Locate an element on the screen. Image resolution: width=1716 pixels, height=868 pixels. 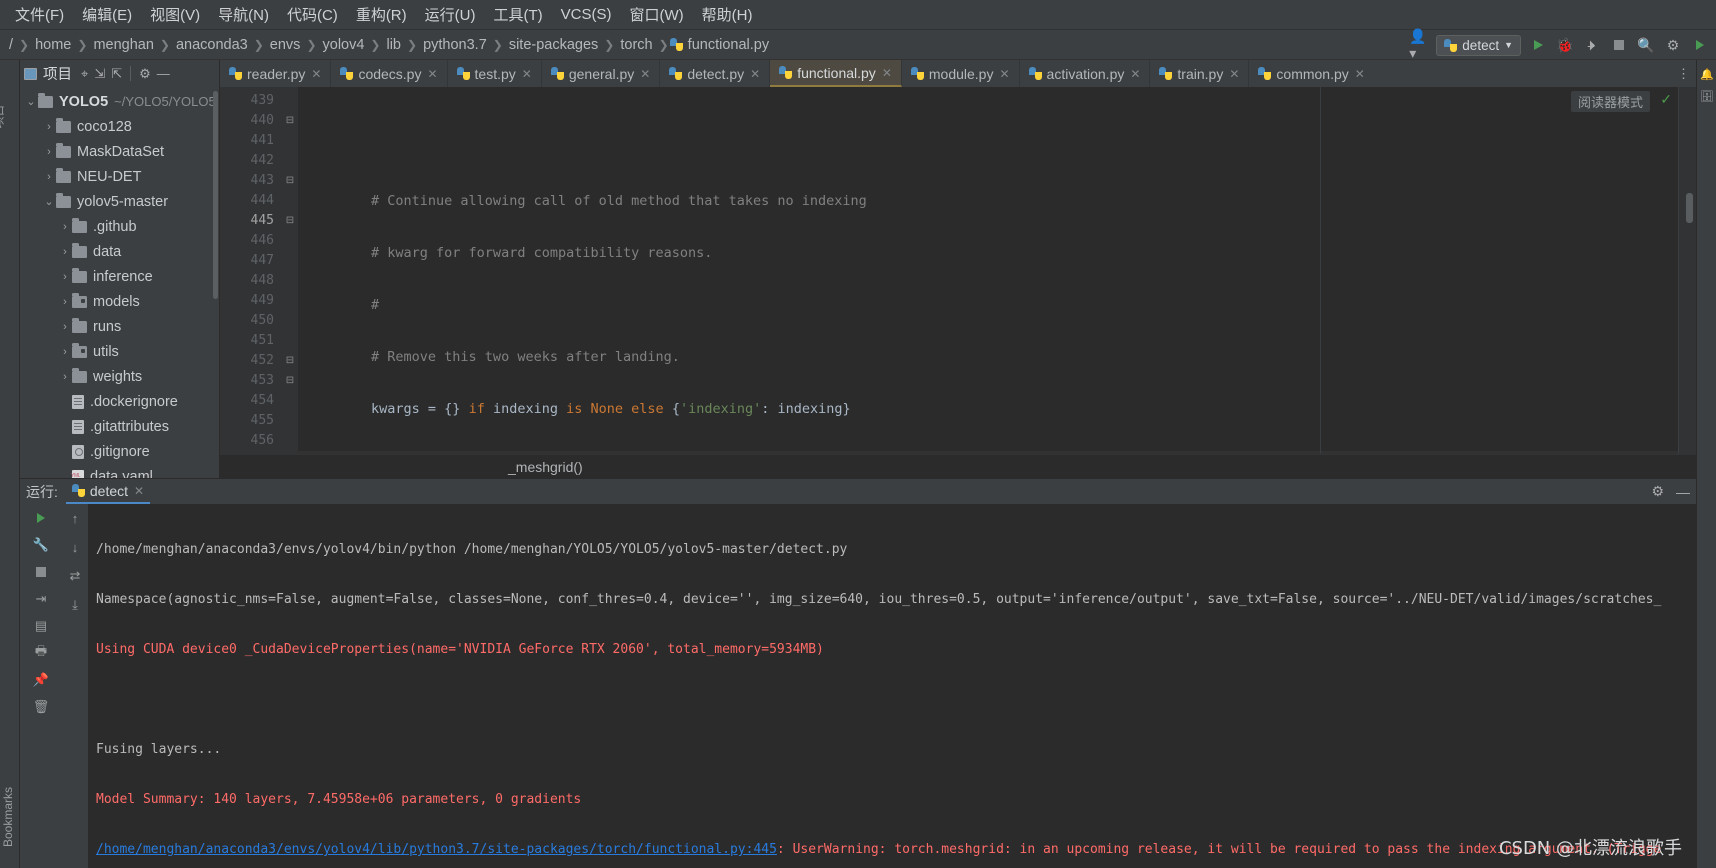
breadcrumb-envs: envs is located at coordinates (285, 45).